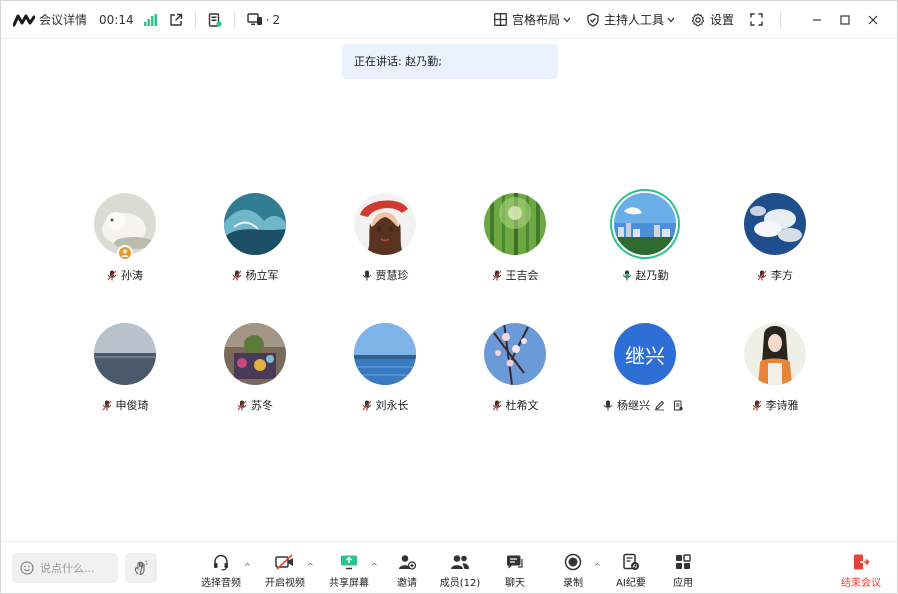 This screenshot has width=898, height=594. I want to click on end-meeting-button: 结束会议, so click(861, 570).